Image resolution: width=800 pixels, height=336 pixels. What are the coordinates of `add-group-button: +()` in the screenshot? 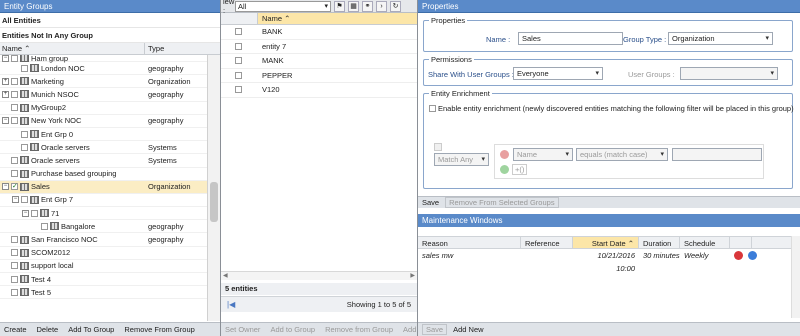 It's located at (520, 169).